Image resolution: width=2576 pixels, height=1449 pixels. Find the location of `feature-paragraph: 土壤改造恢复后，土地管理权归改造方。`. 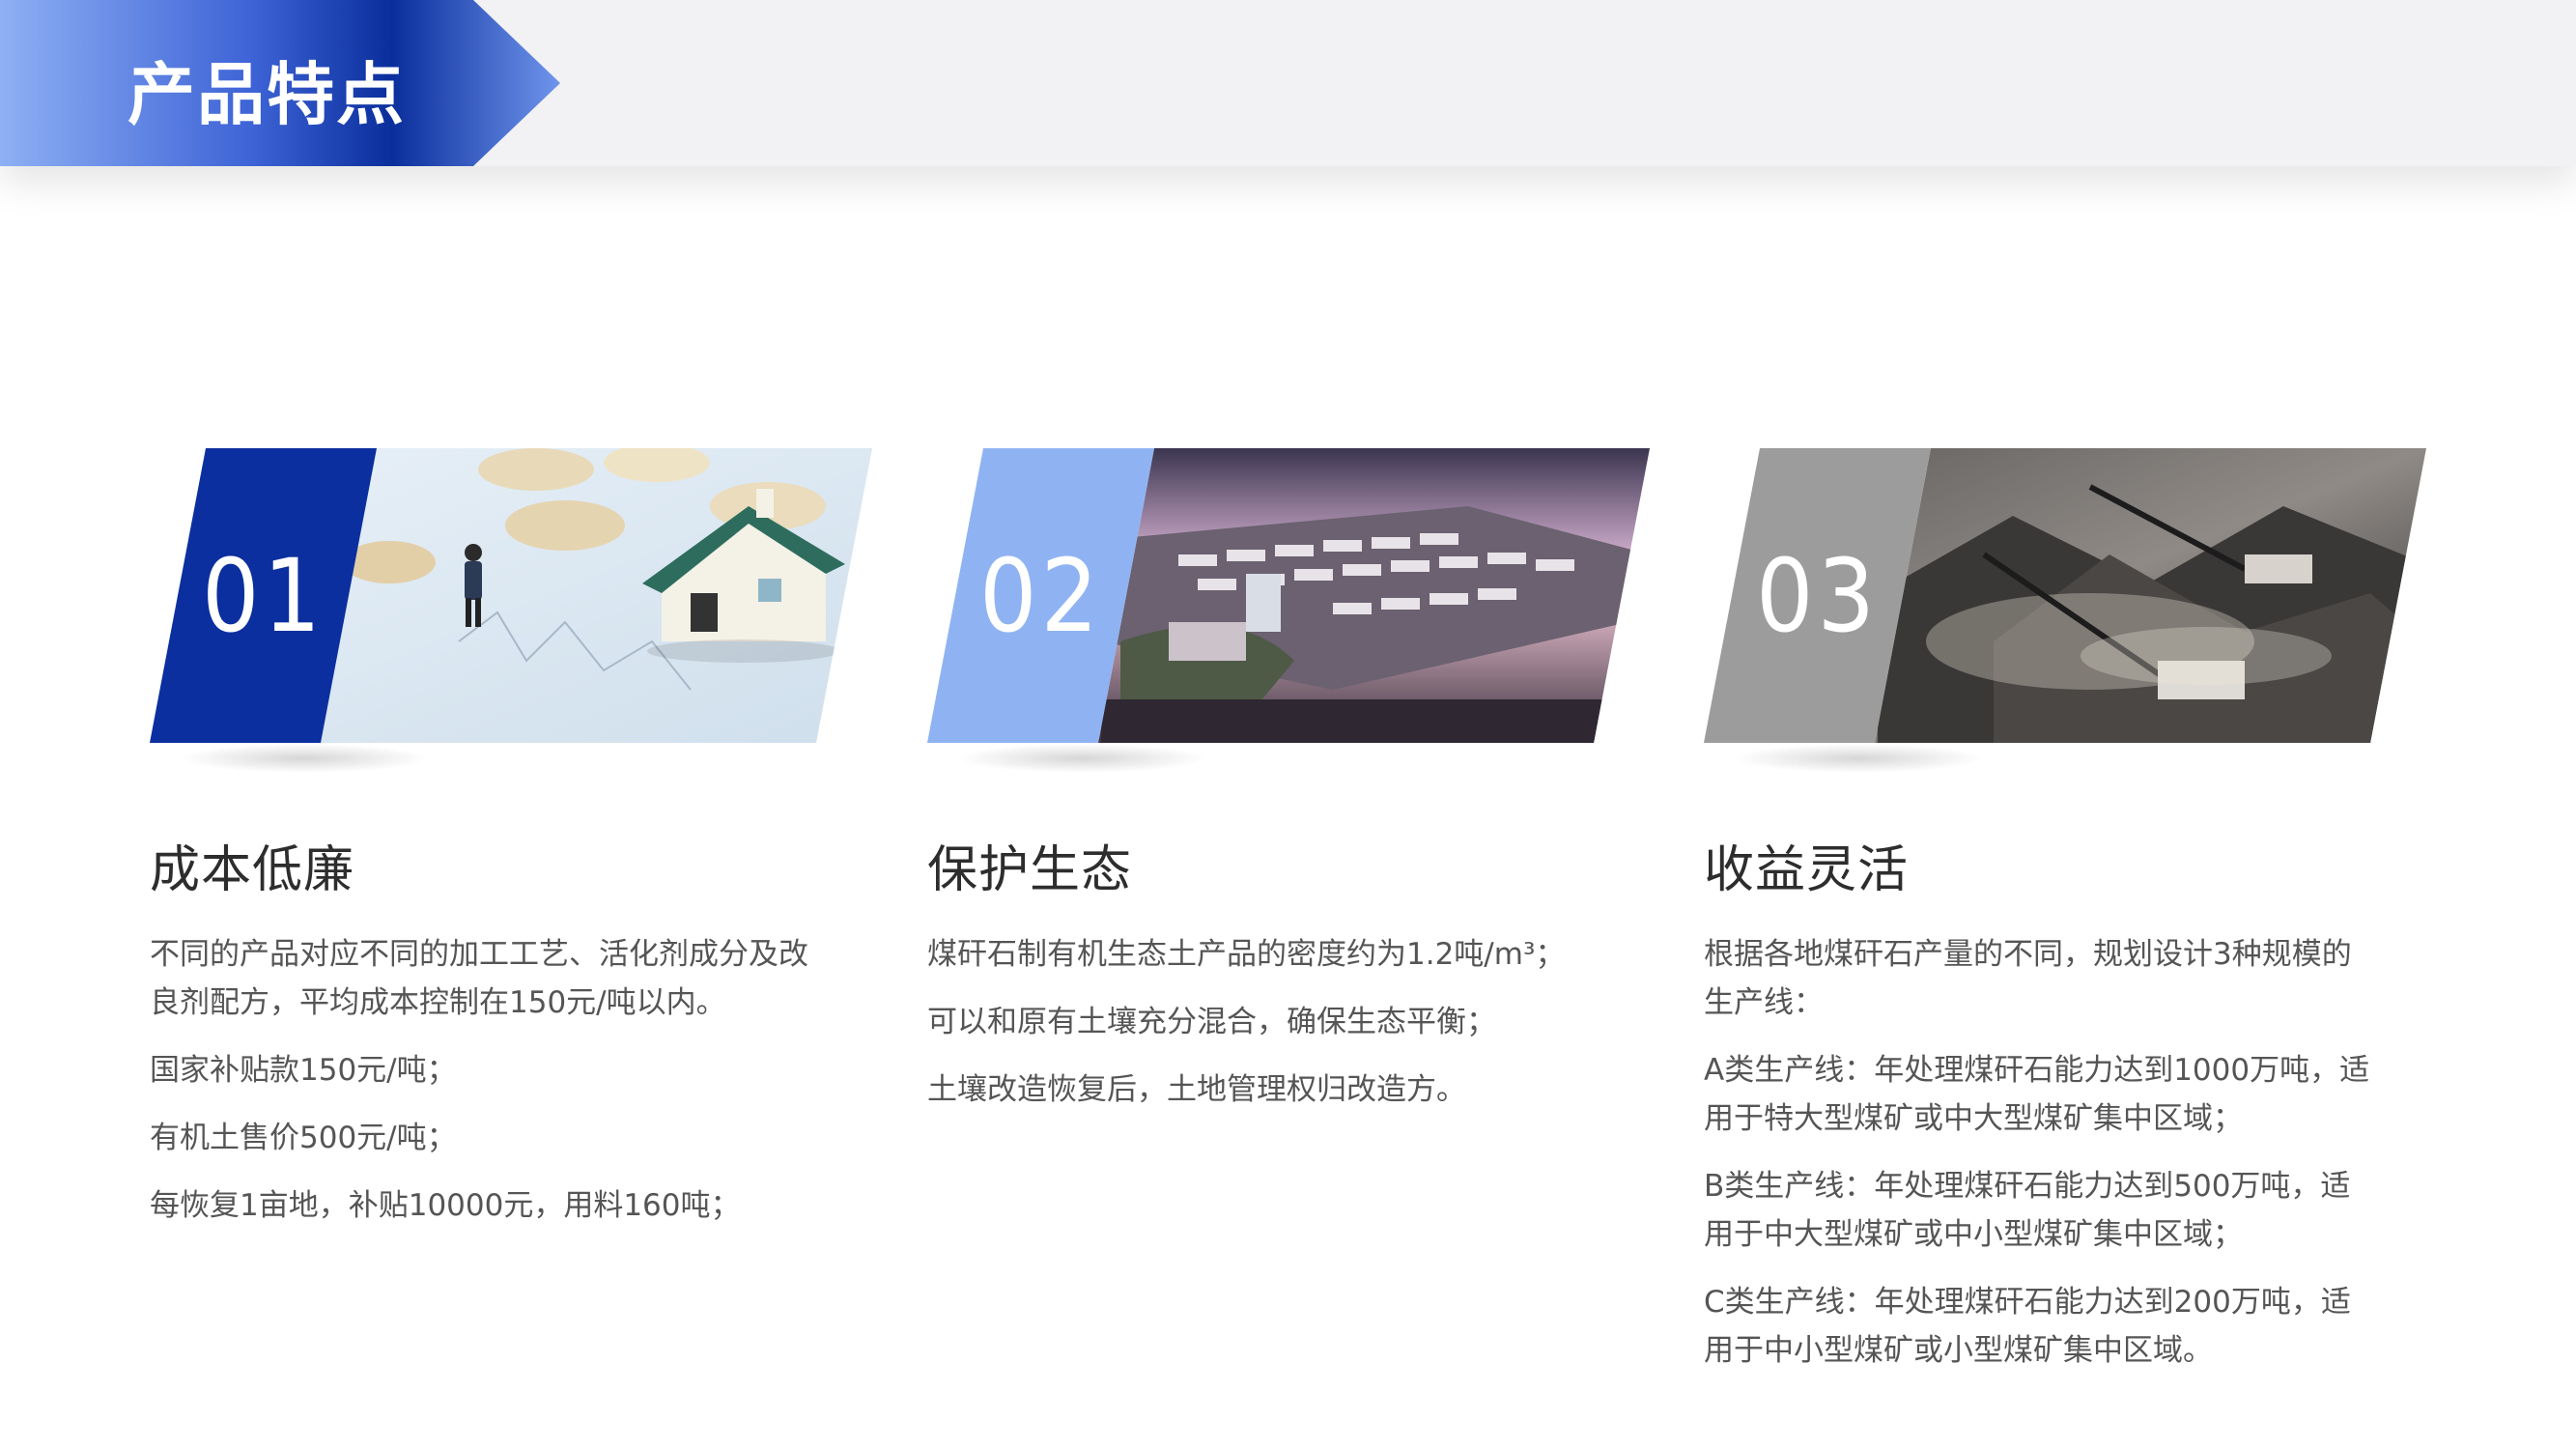

feature-paragraph: 土壤改造恢复后，土地管理权归改造方。 is located at coordinates (1196, 1089).